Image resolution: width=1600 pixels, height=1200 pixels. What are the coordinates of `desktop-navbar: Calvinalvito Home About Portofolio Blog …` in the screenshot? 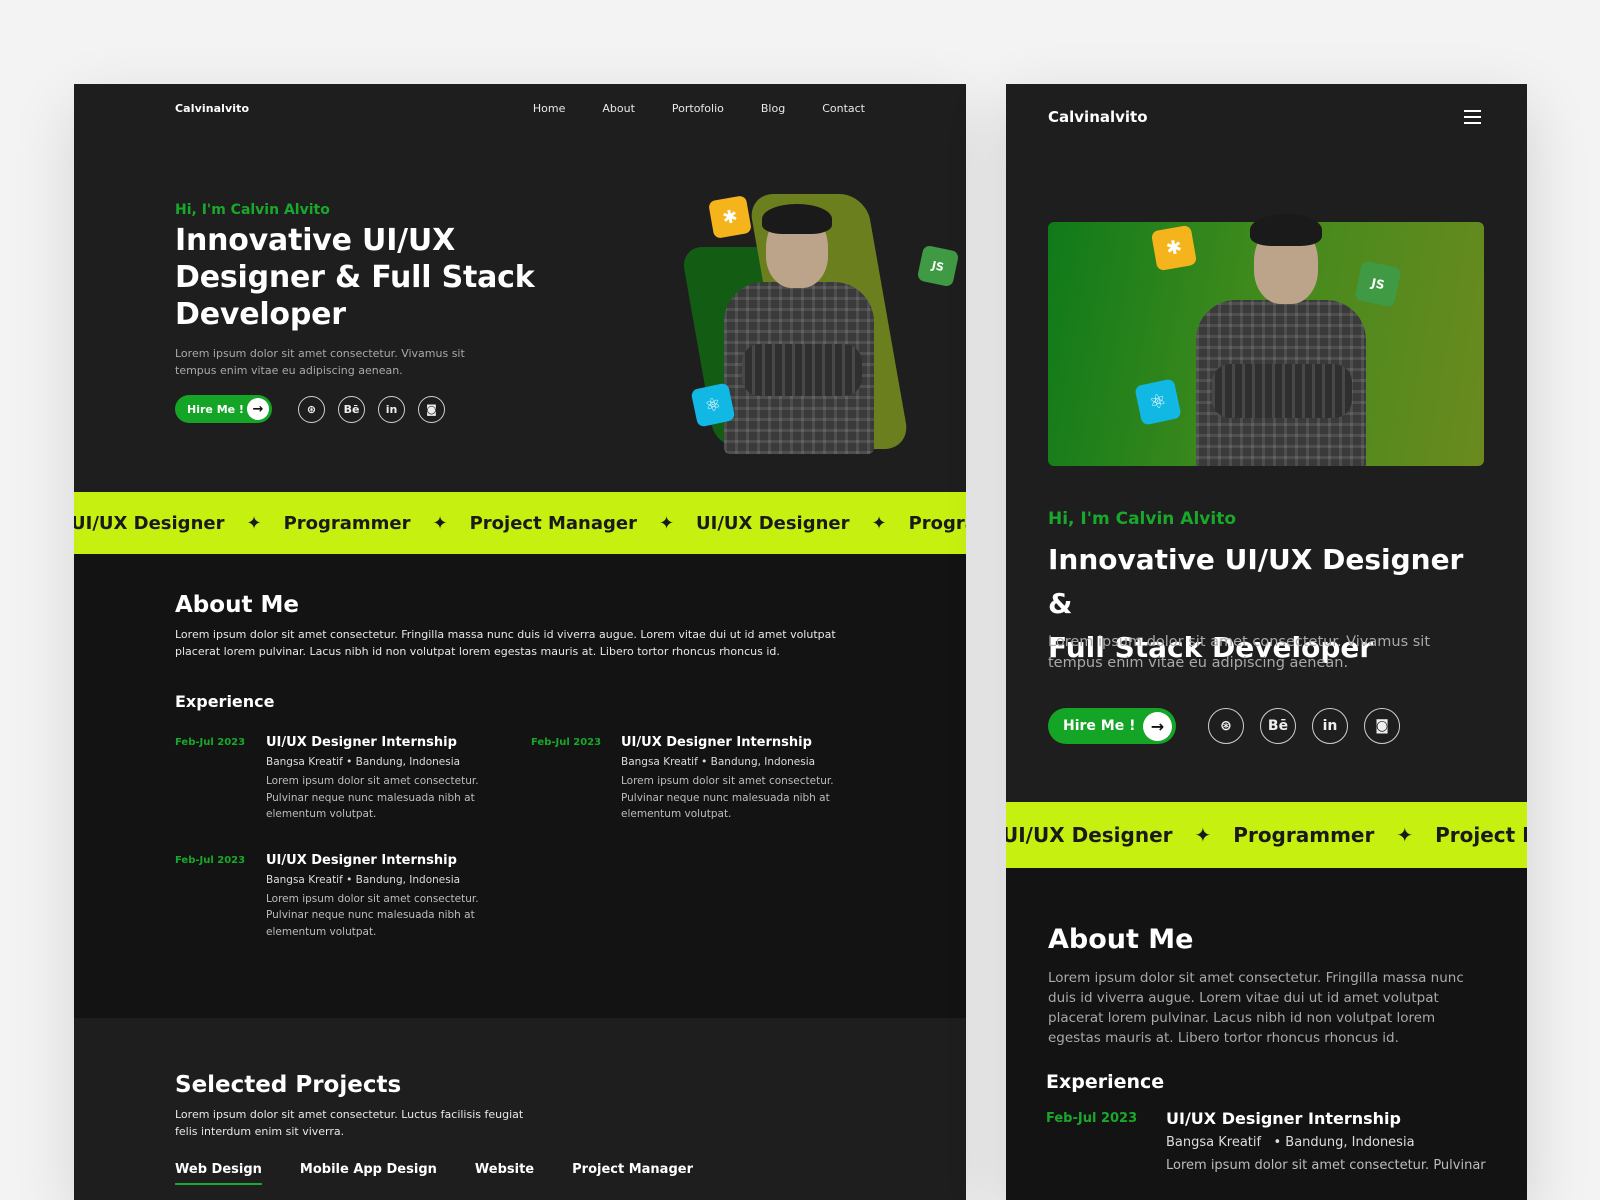 It's located at (520, 108).